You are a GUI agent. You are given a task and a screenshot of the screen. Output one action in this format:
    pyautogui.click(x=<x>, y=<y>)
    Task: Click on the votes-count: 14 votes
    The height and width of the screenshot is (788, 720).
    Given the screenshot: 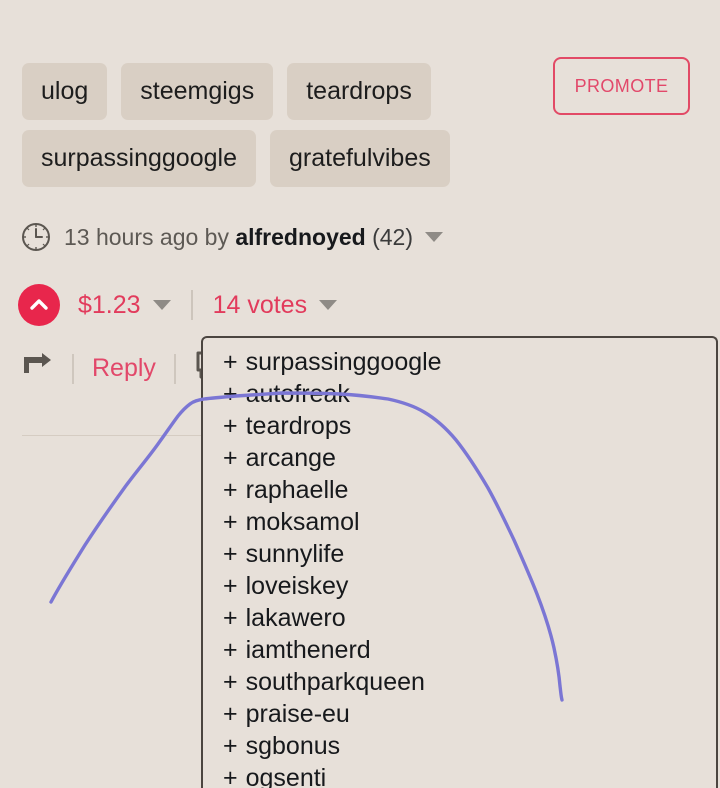 What is the action you would take?
    pyautogui.click(x=260, y=305)
    